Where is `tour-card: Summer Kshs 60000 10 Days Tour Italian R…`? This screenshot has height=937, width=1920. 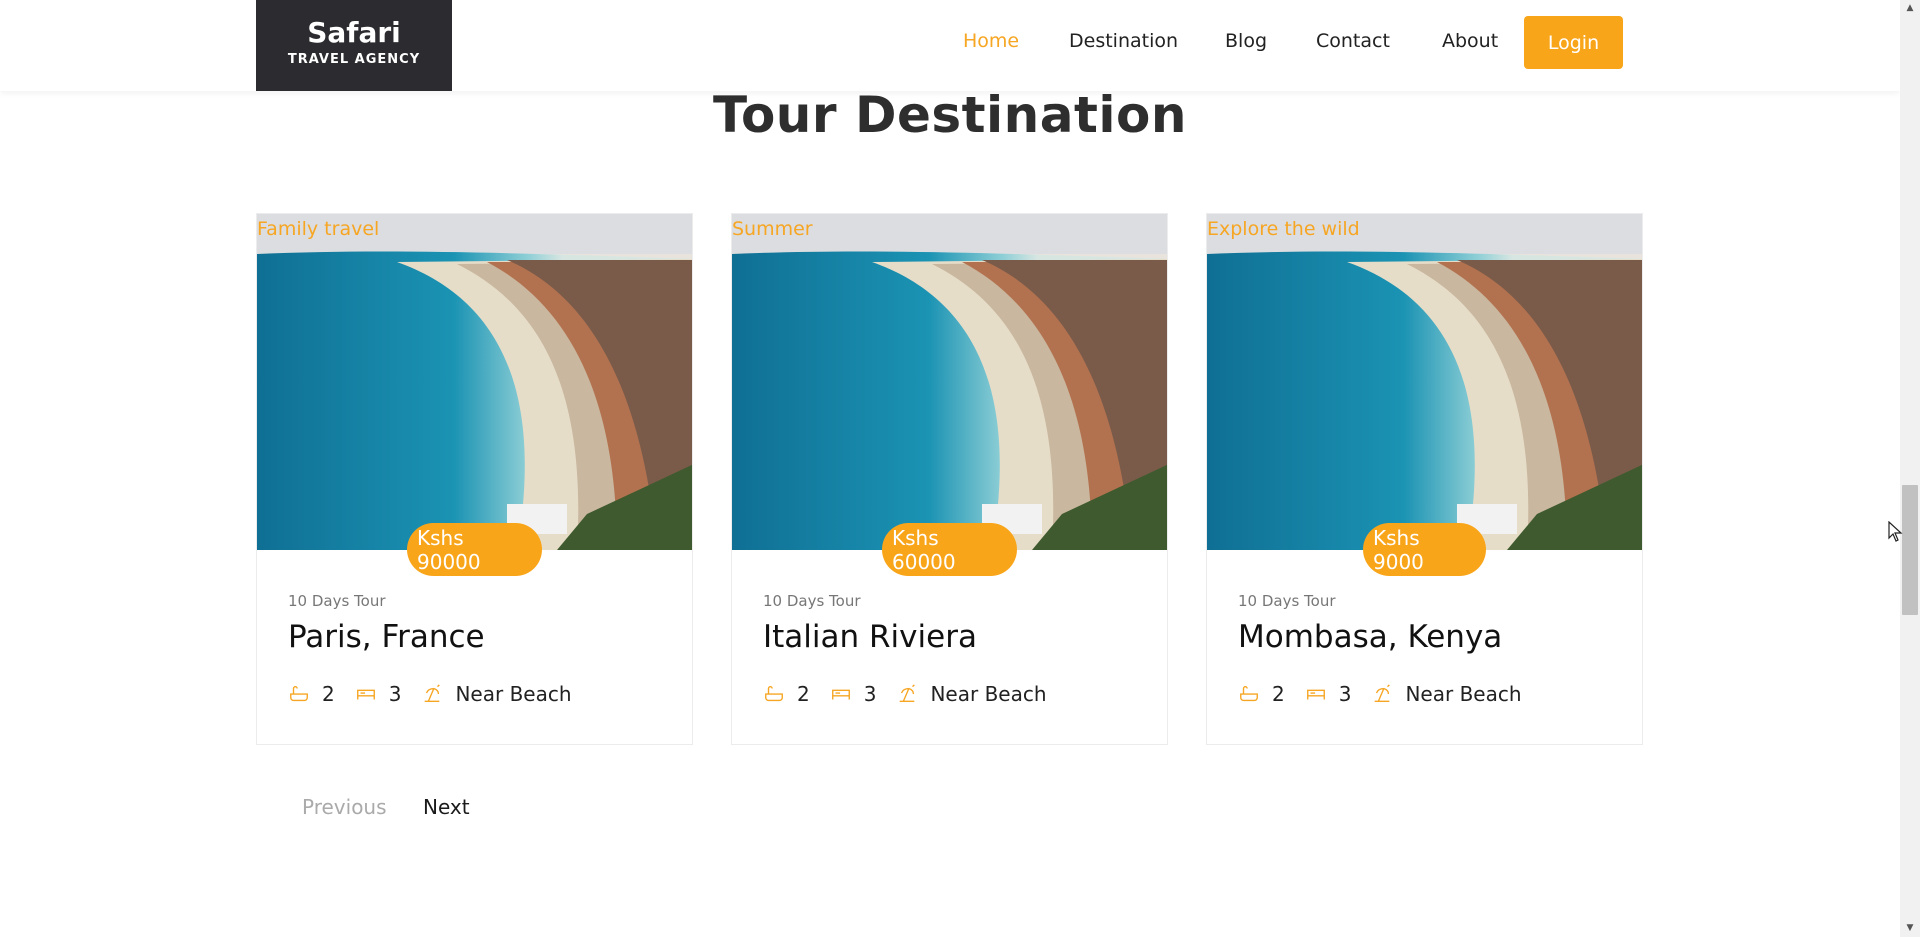 tour-card: Summer Kshs 60000 10 Days Tour Italian R… is located at coordinates (949, 479).